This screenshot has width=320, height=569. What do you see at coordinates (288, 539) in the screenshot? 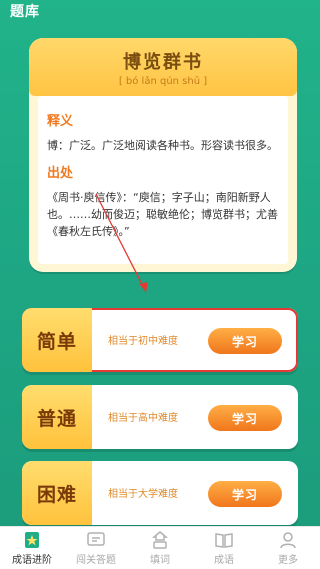
I see `person-icon` at bounding box center [288, 539].